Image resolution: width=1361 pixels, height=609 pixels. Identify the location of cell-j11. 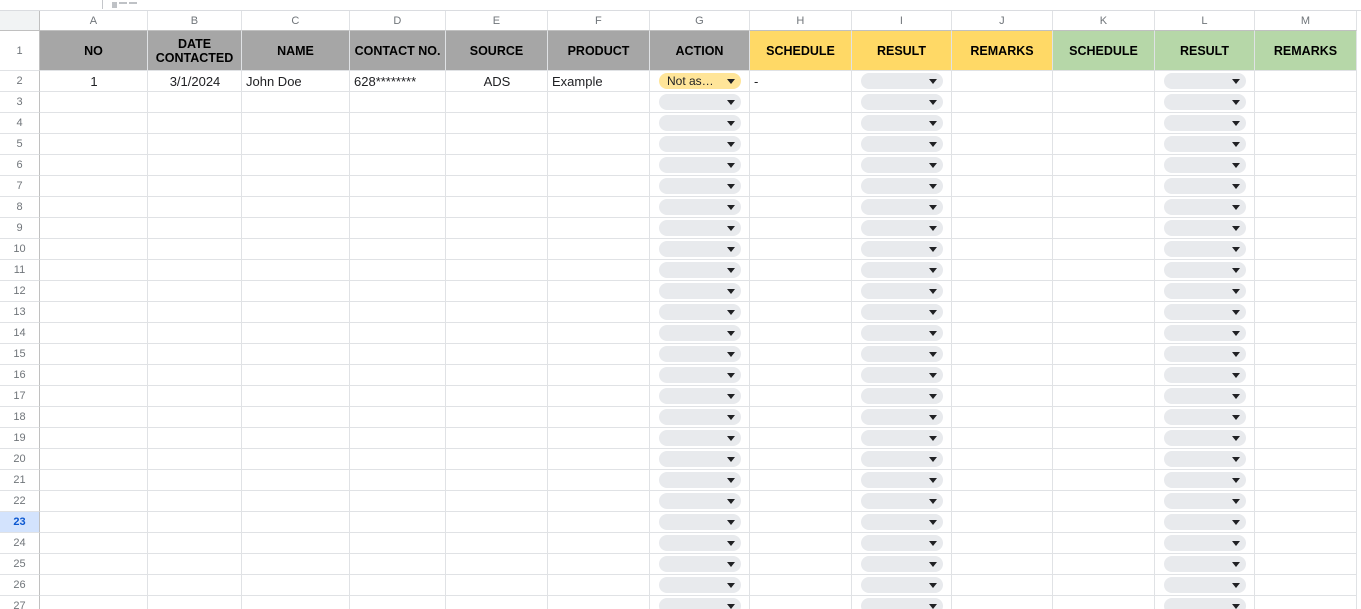
(1002, 270).